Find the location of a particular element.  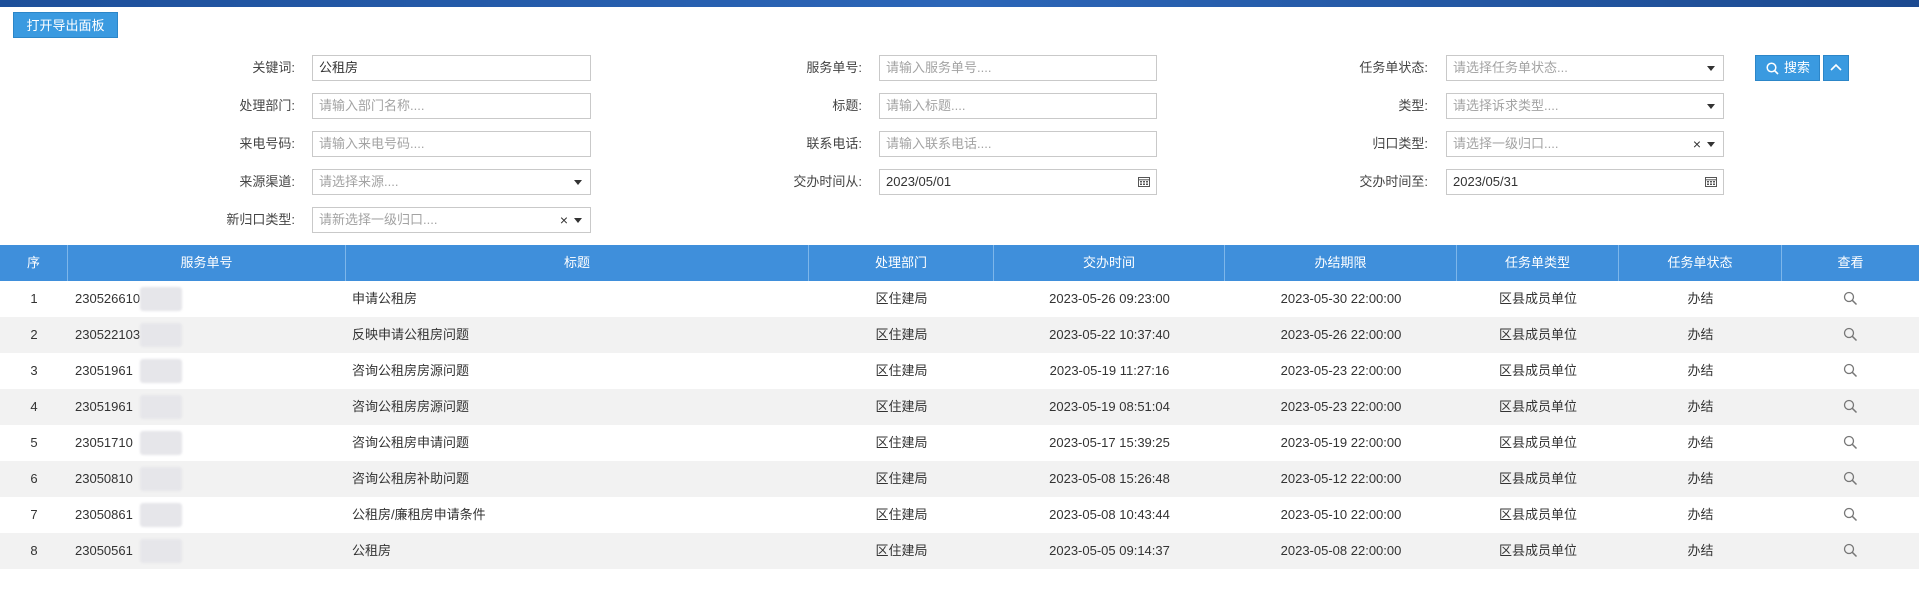

task-status-label: 任务单状态: is located at coordinates (1393, 67).